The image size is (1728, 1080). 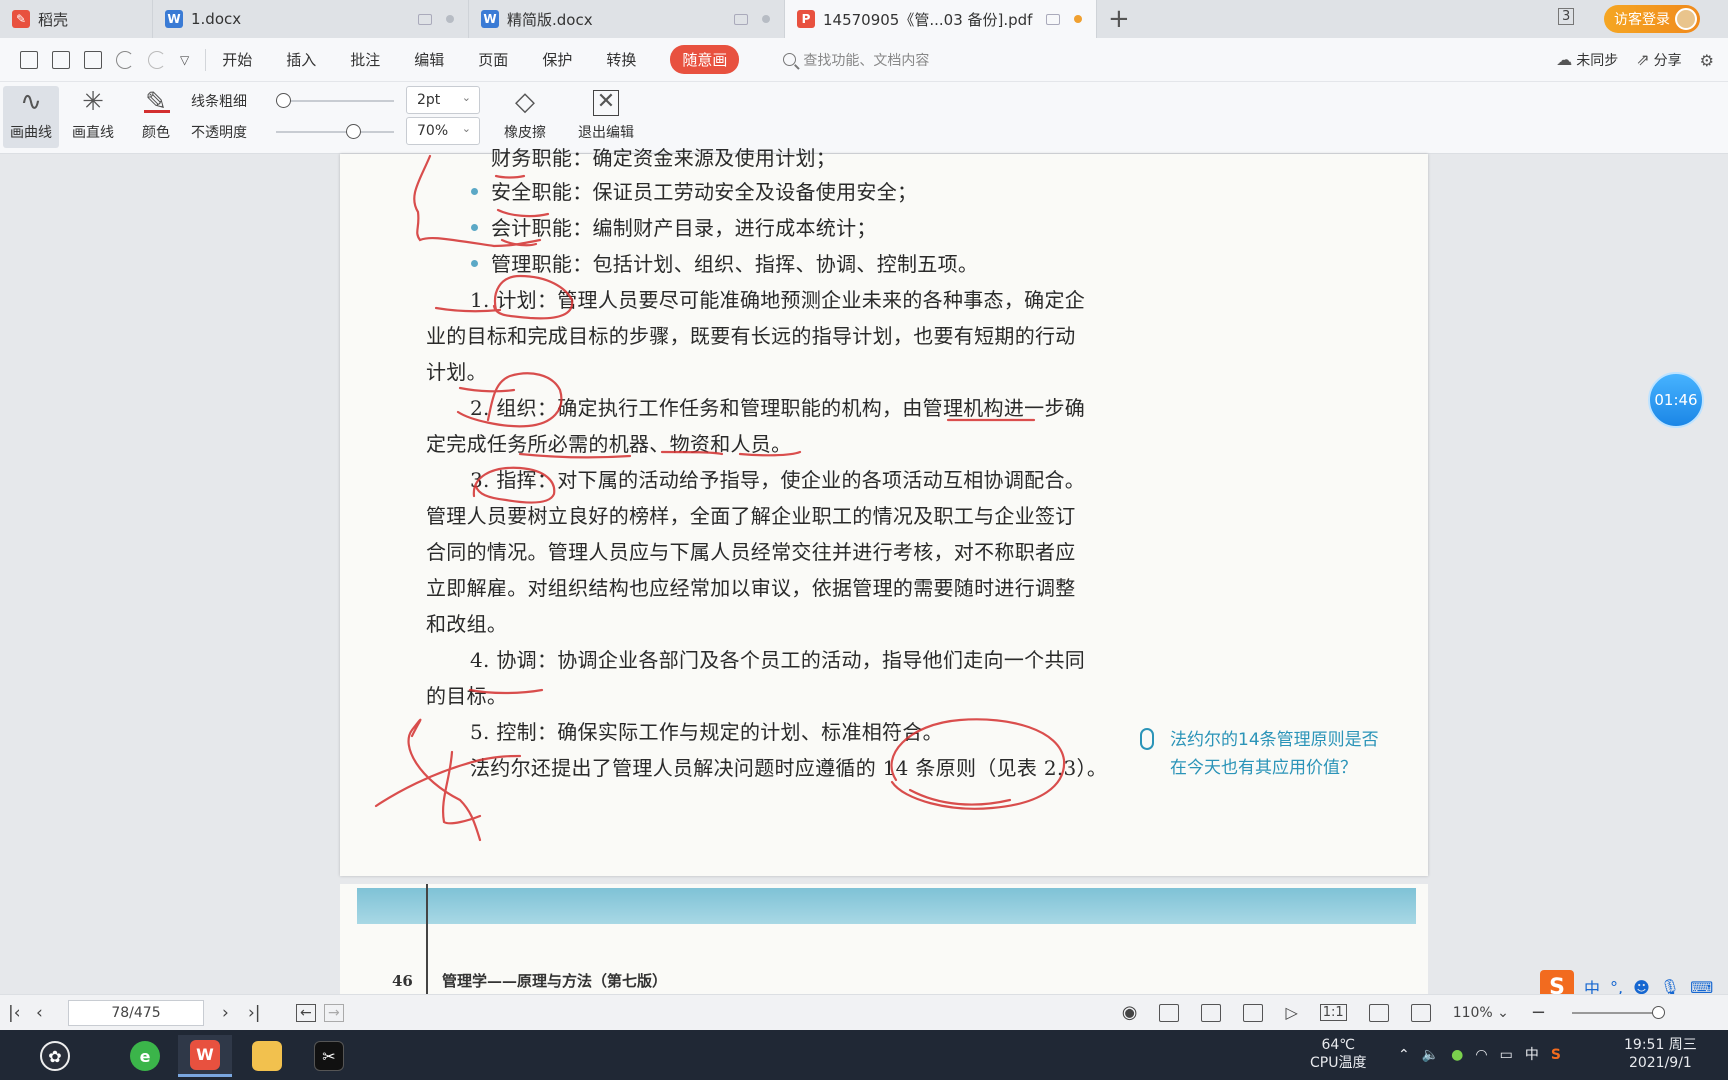 What do you see at coordinates (254, 1013) in the screenshot?
I see `last-page-icon: ›|` at bounding box center [254, 1013].